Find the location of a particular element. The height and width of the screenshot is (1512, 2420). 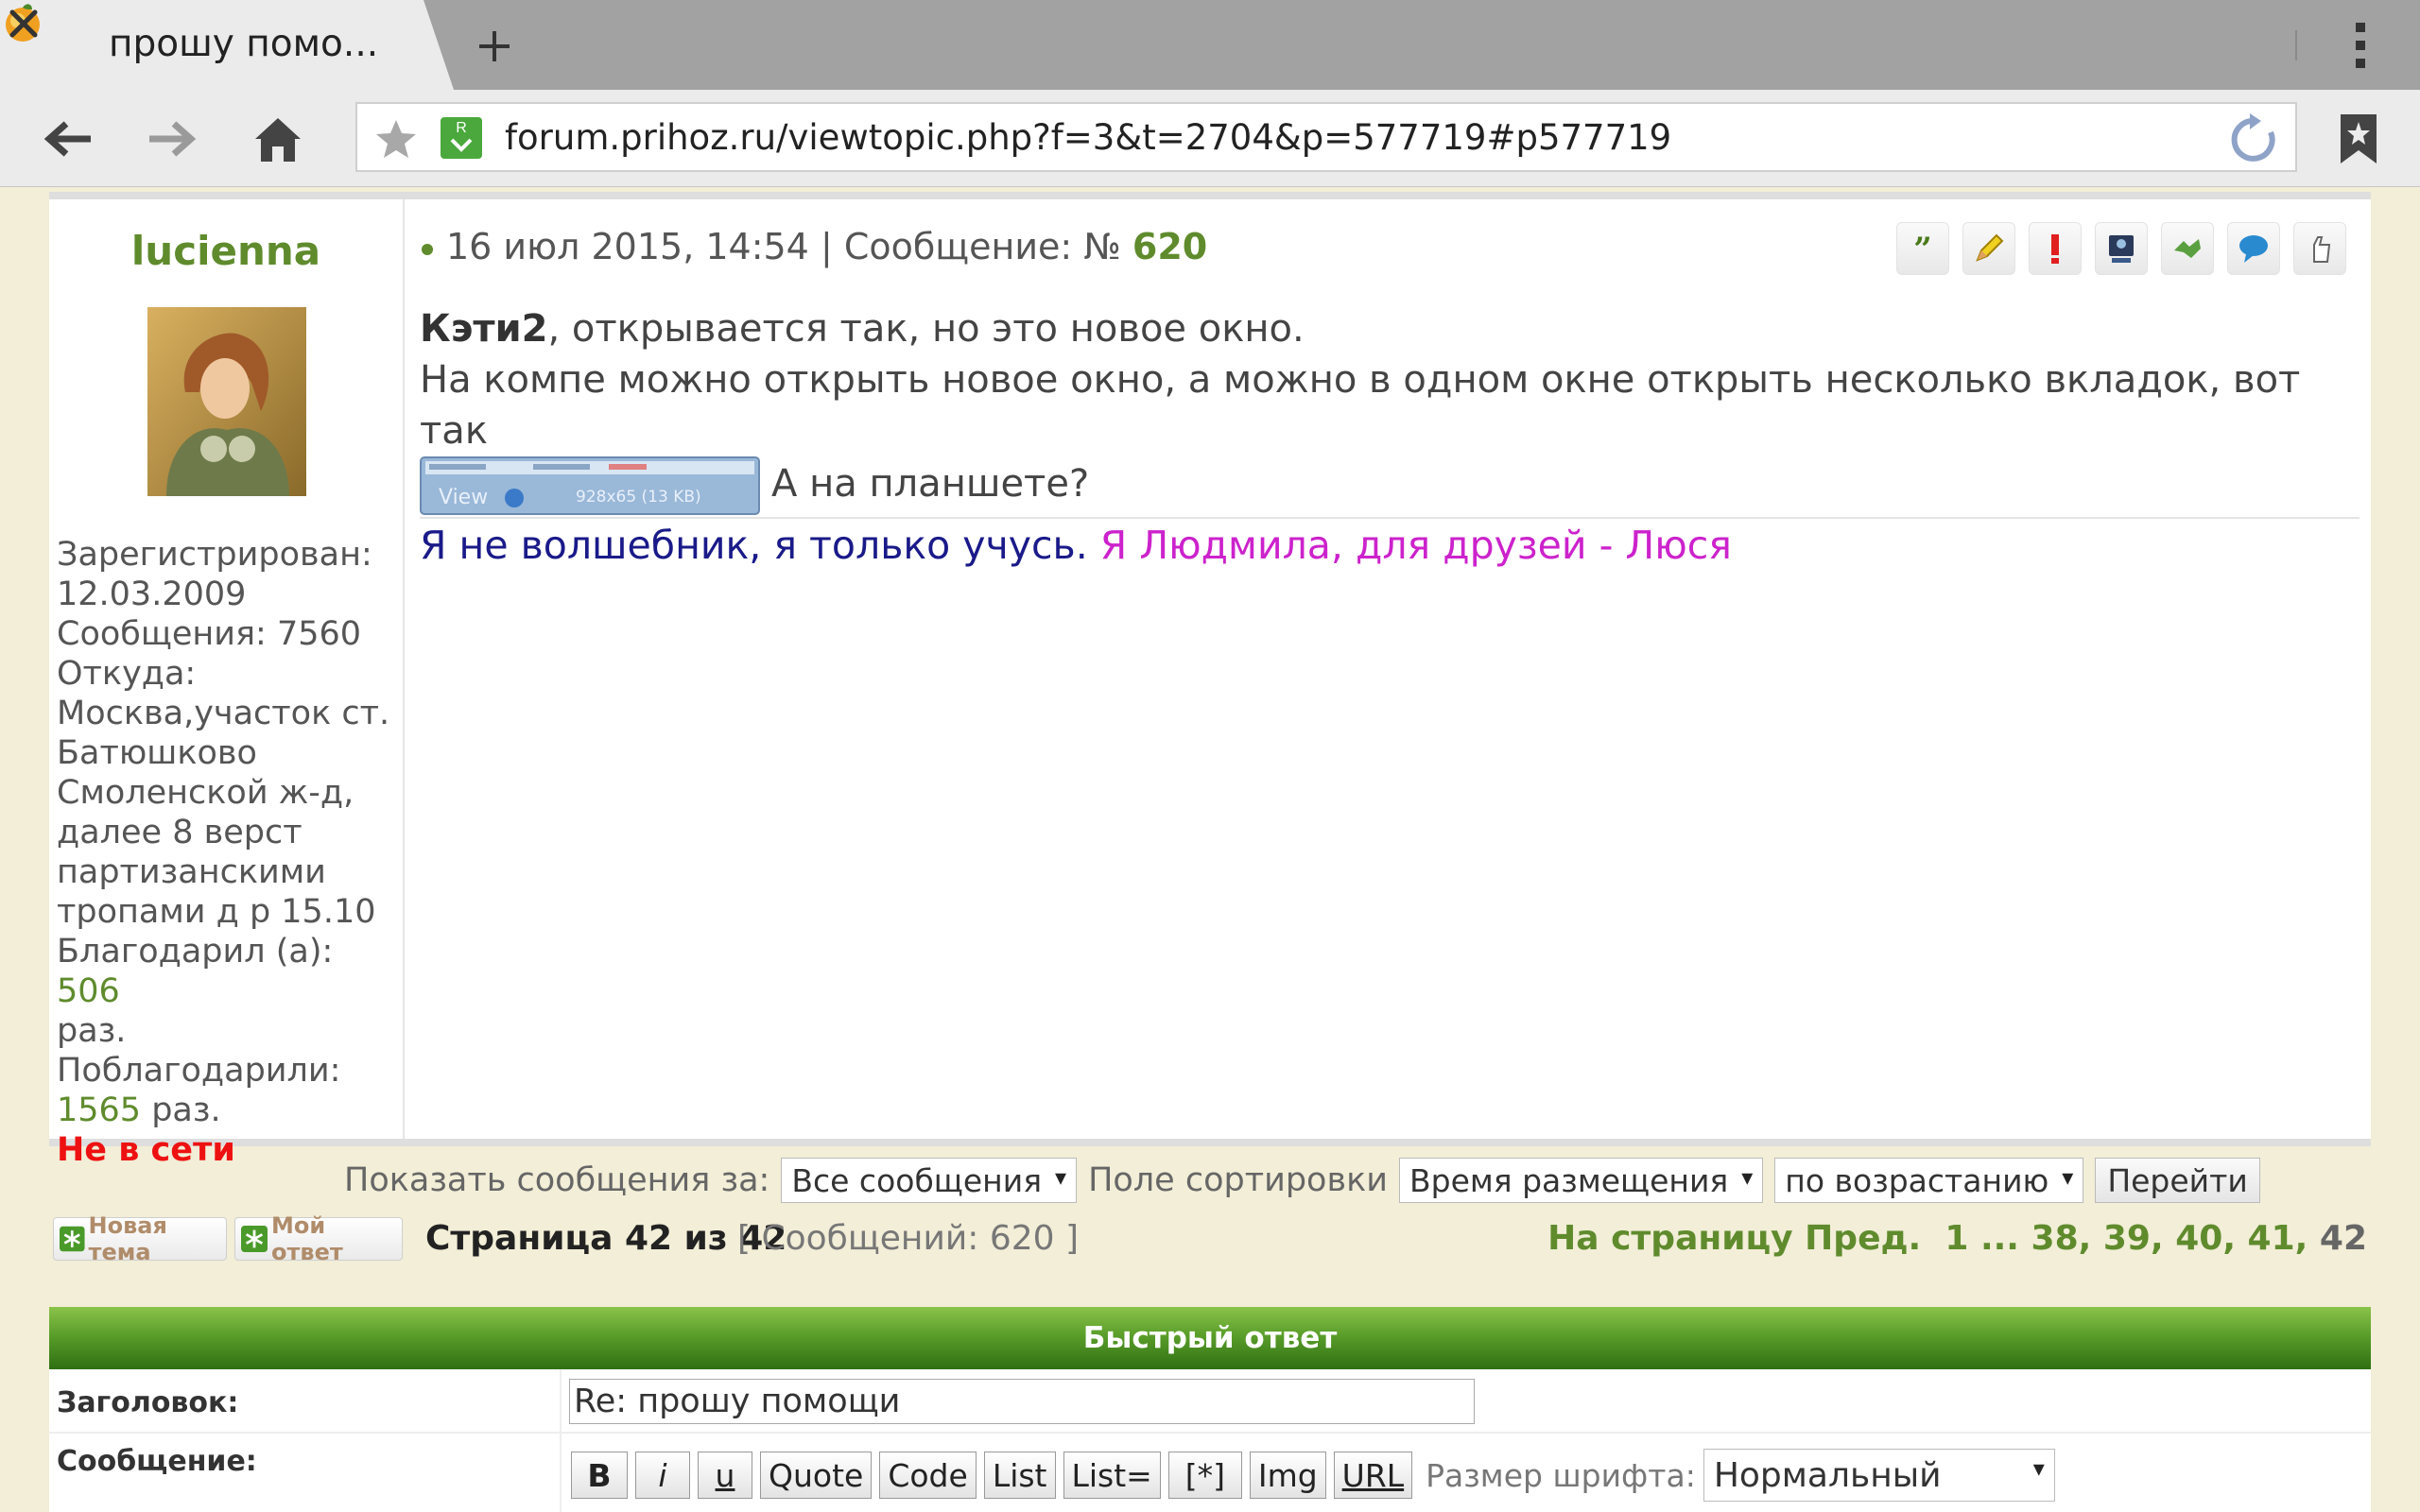

post-actions: ” is located at coordinates (2121, 248).